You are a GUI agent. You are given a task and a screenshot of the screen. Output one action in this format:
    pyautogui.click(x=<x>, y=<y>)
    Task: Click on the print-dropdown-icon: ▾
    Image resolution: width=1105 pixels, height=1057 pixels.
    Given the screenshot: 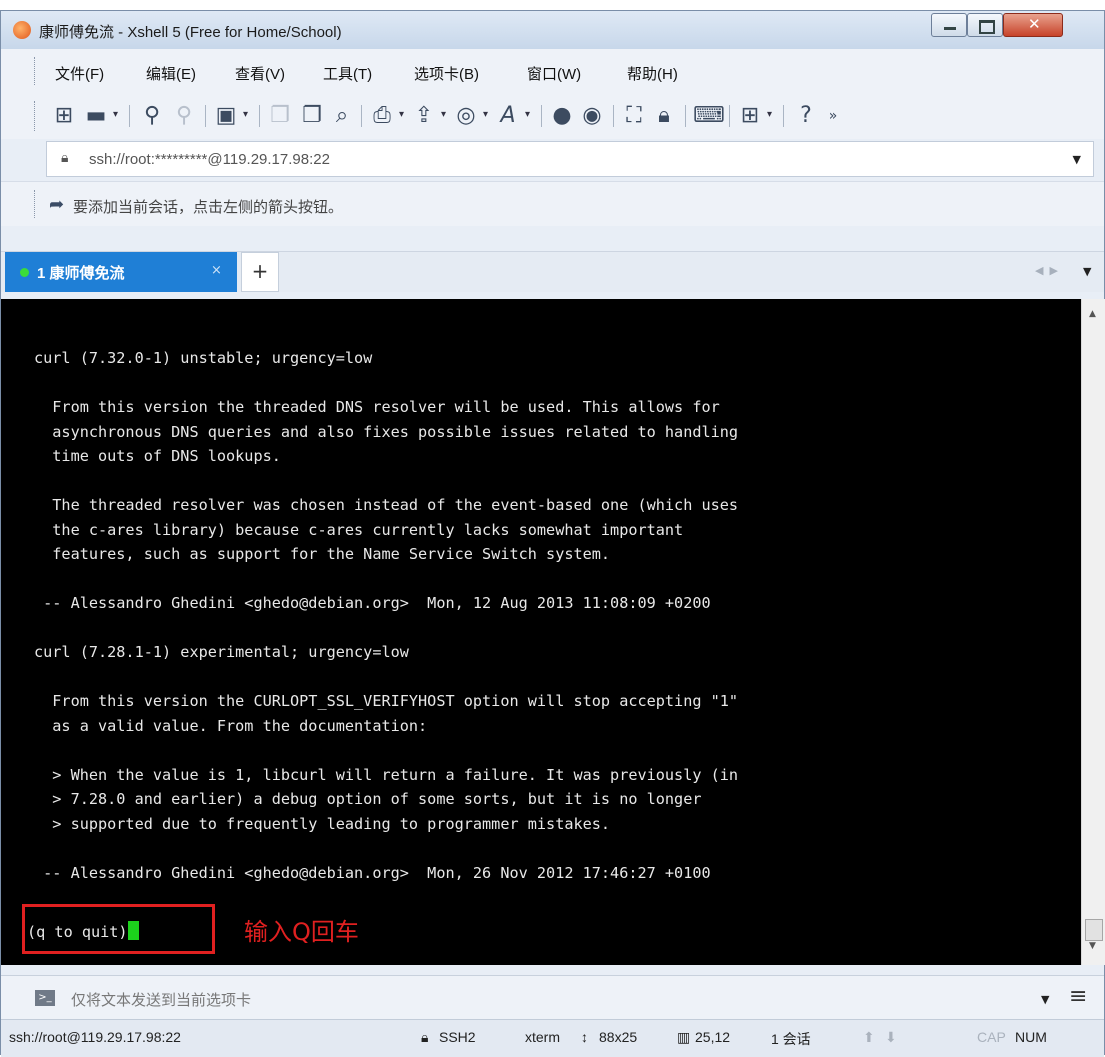 What is the action you would take?
    pyautogui.click(x=401, y=114)
    